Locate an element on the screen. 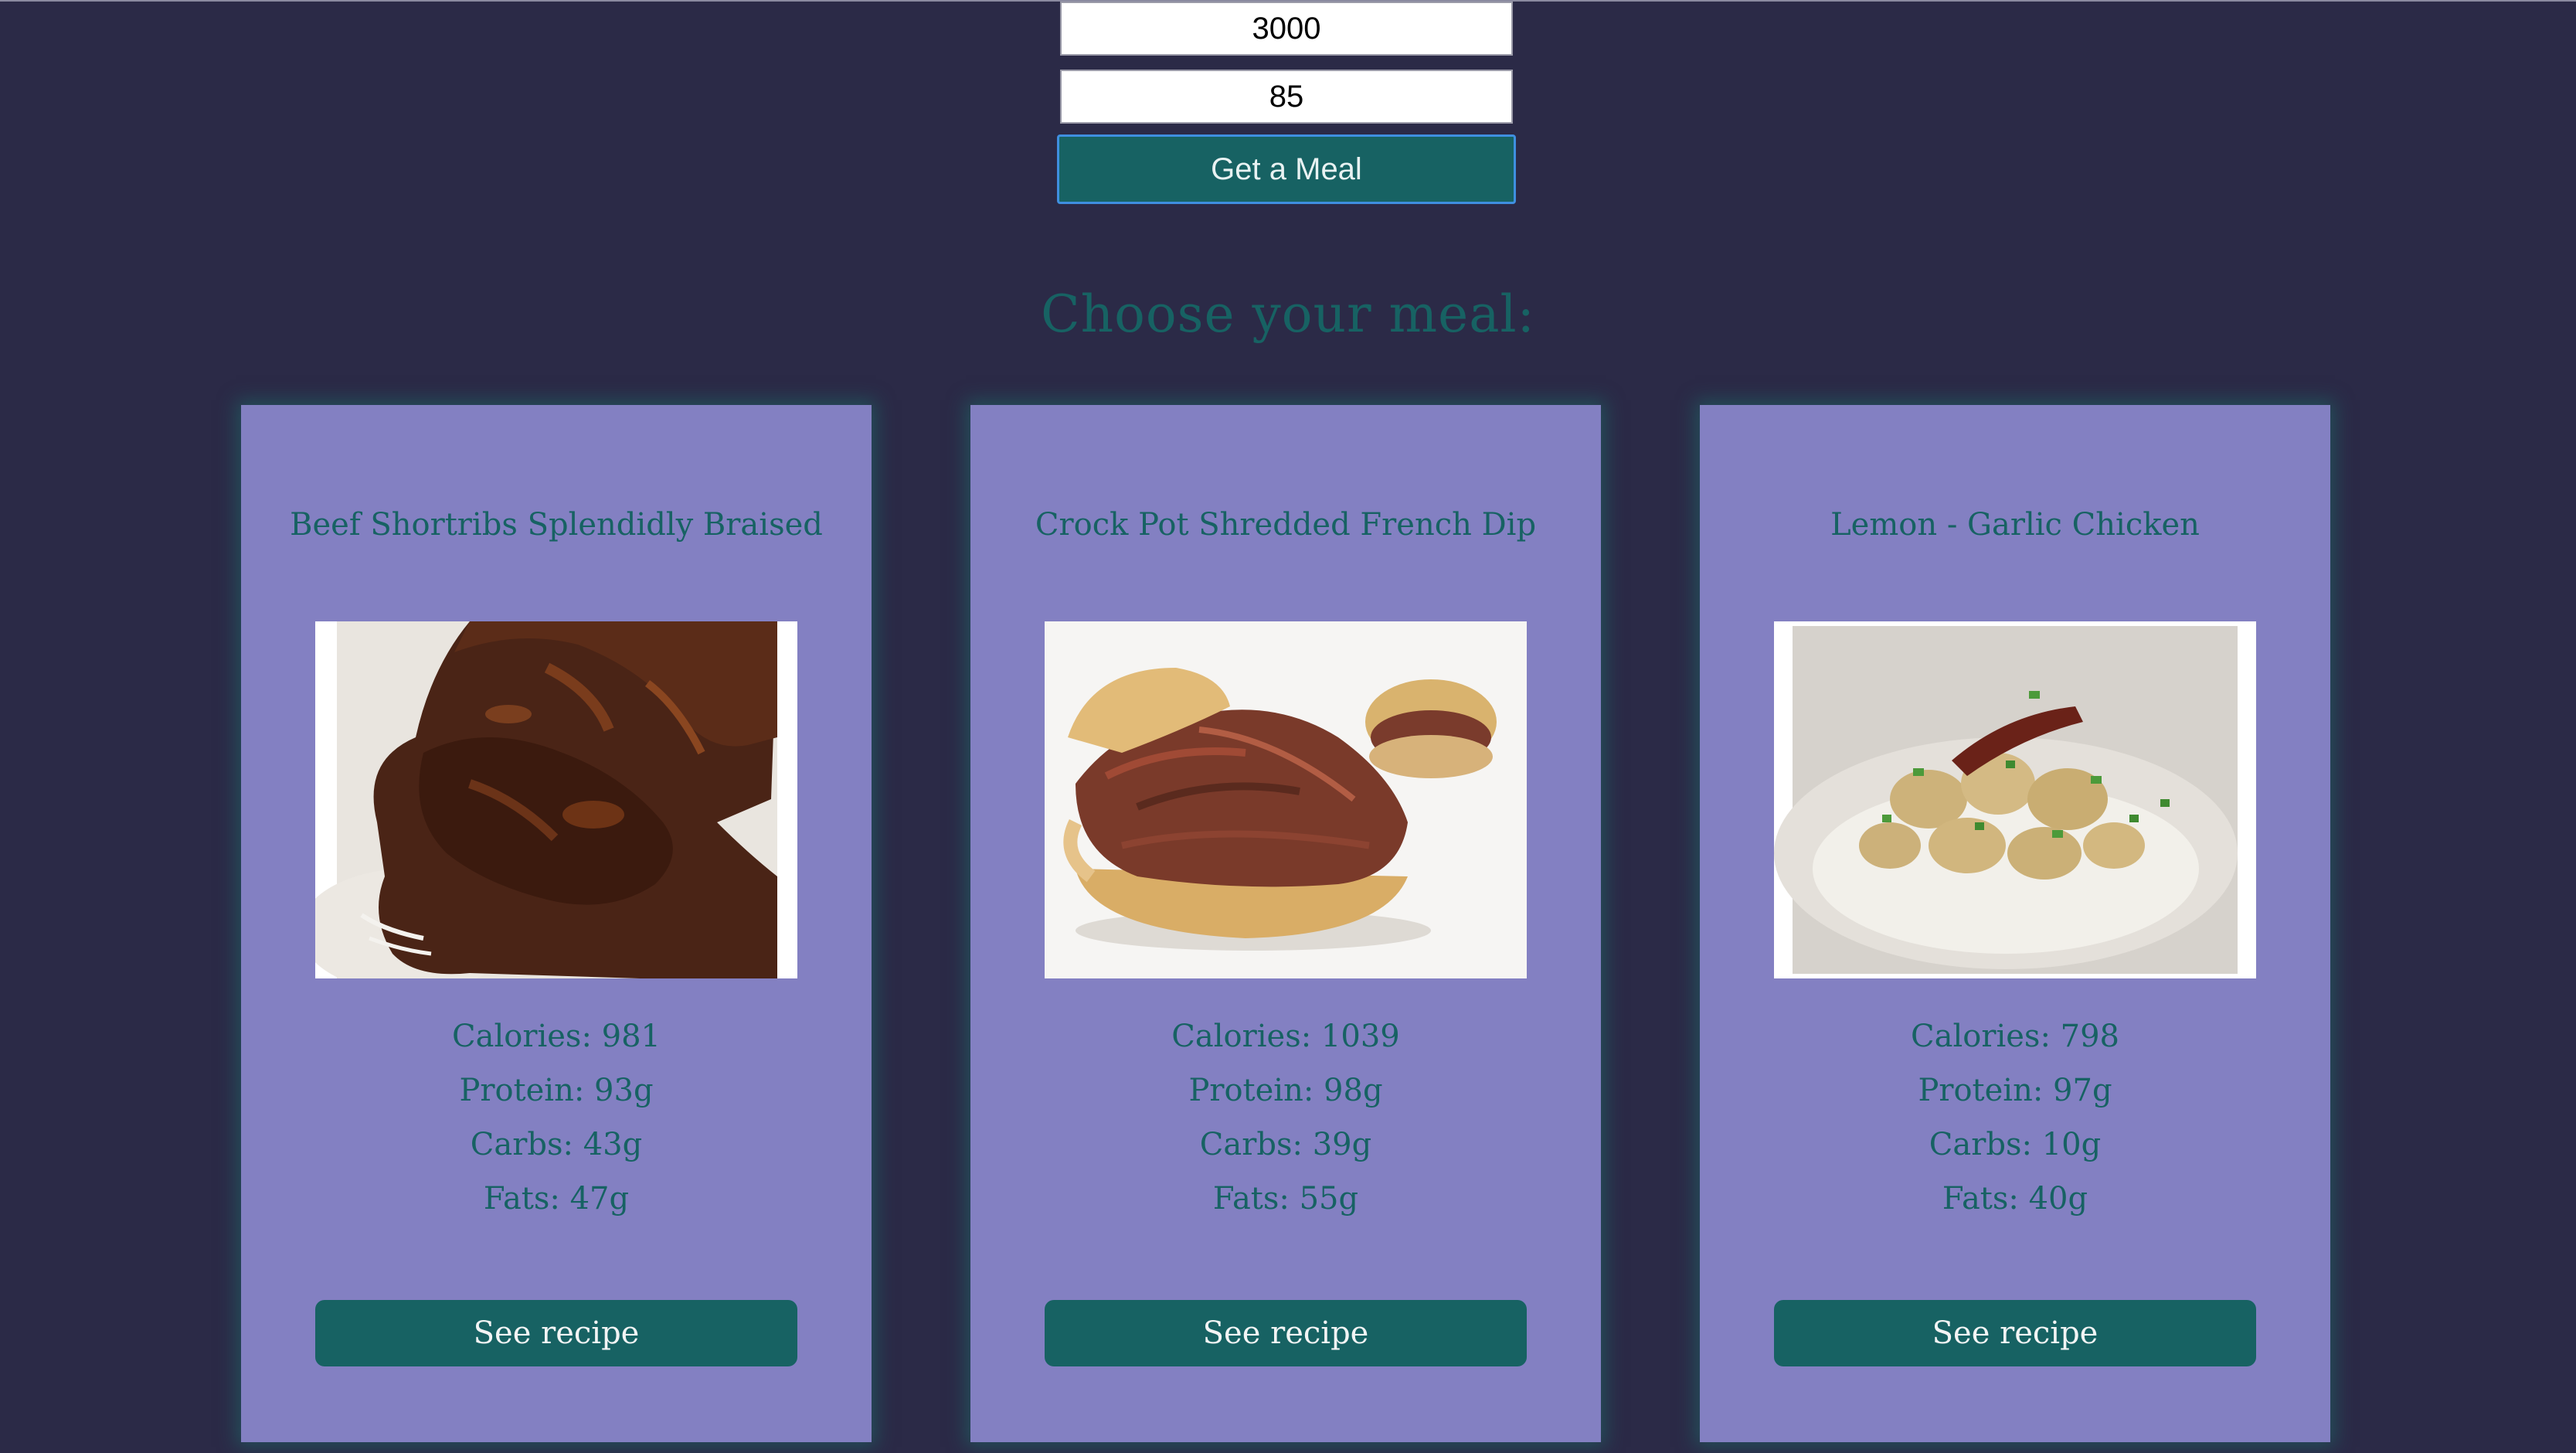 This screenshot has width=2576, height=1453. meal-title: Crock Pot Shredded French Dip is located at coordinates (1286, 525).